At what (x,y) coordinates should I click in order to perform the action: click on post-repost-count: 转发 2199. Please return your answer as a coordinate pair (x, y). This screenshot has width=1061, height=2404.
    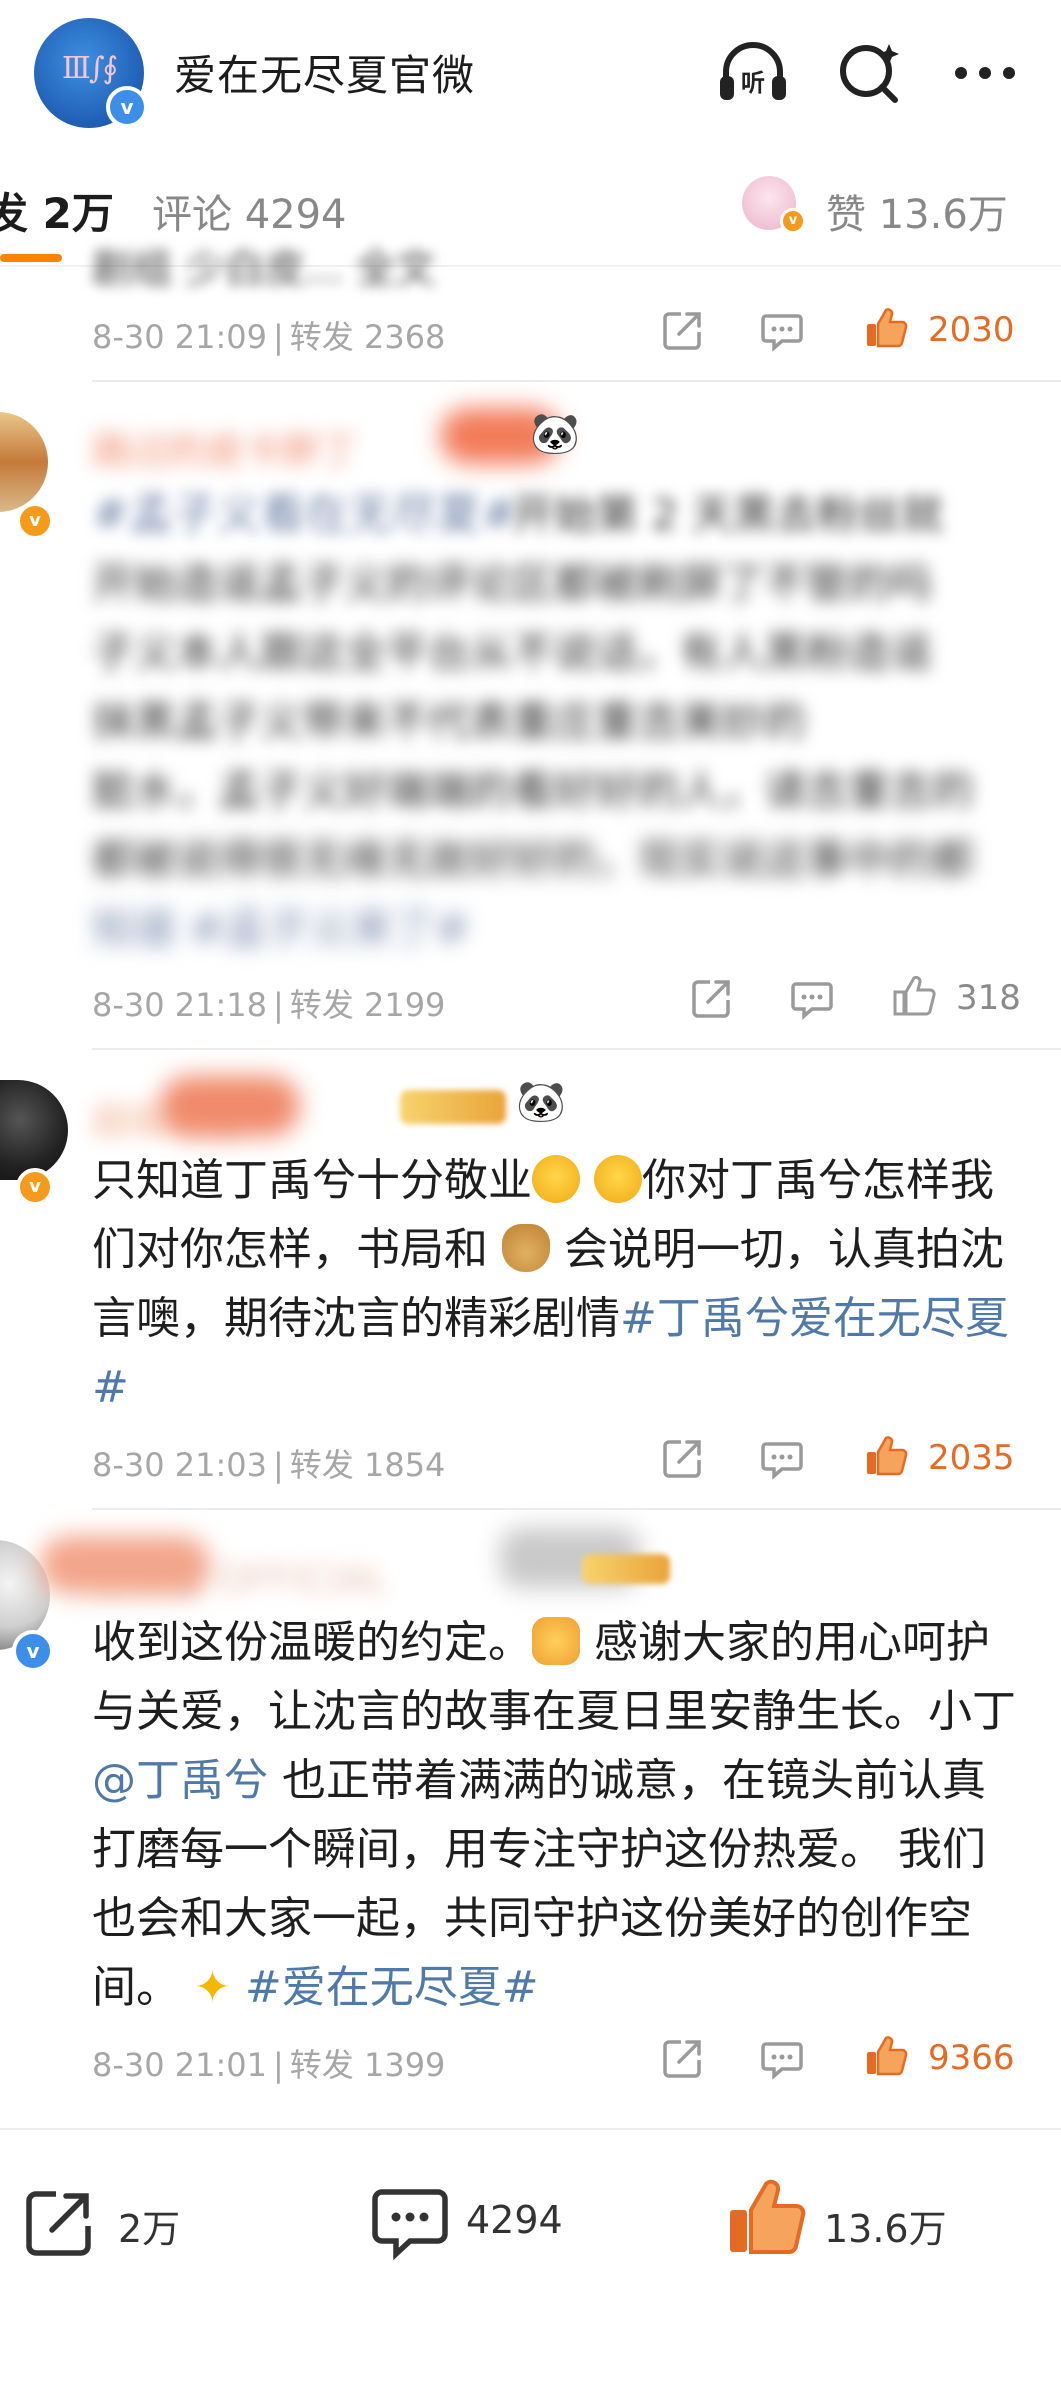
    Looking at the image, I should click on (367, 1005).